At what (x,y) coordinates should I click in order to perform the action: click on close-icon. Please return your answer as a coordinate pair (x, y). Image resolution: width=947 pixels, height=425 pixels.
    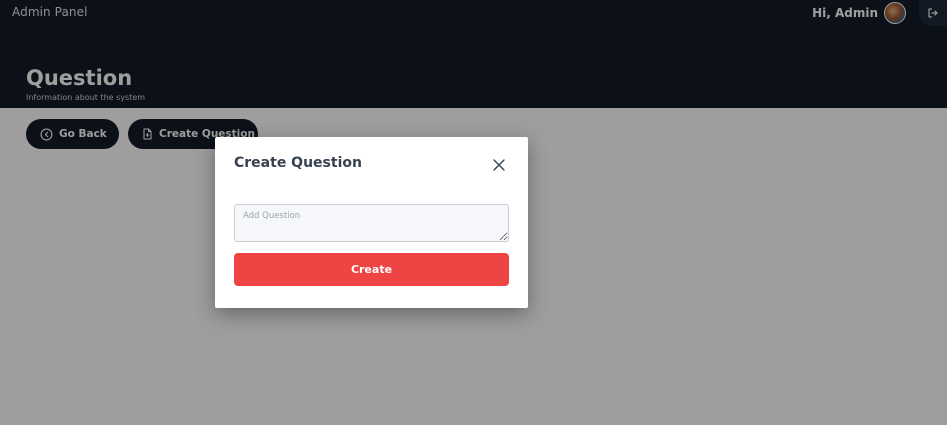
    Looking at the image, I should click on (499, 165).